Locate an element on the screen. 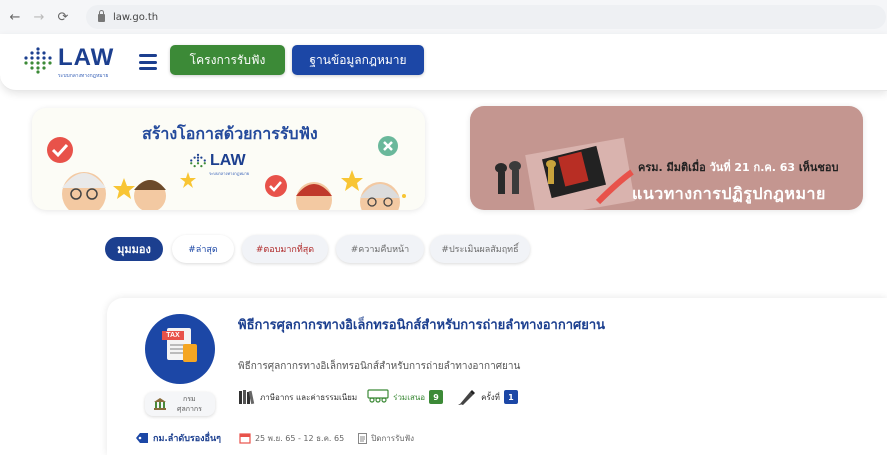 The image size is (887, 455). menu-icon is located at coordinates (148, 62).